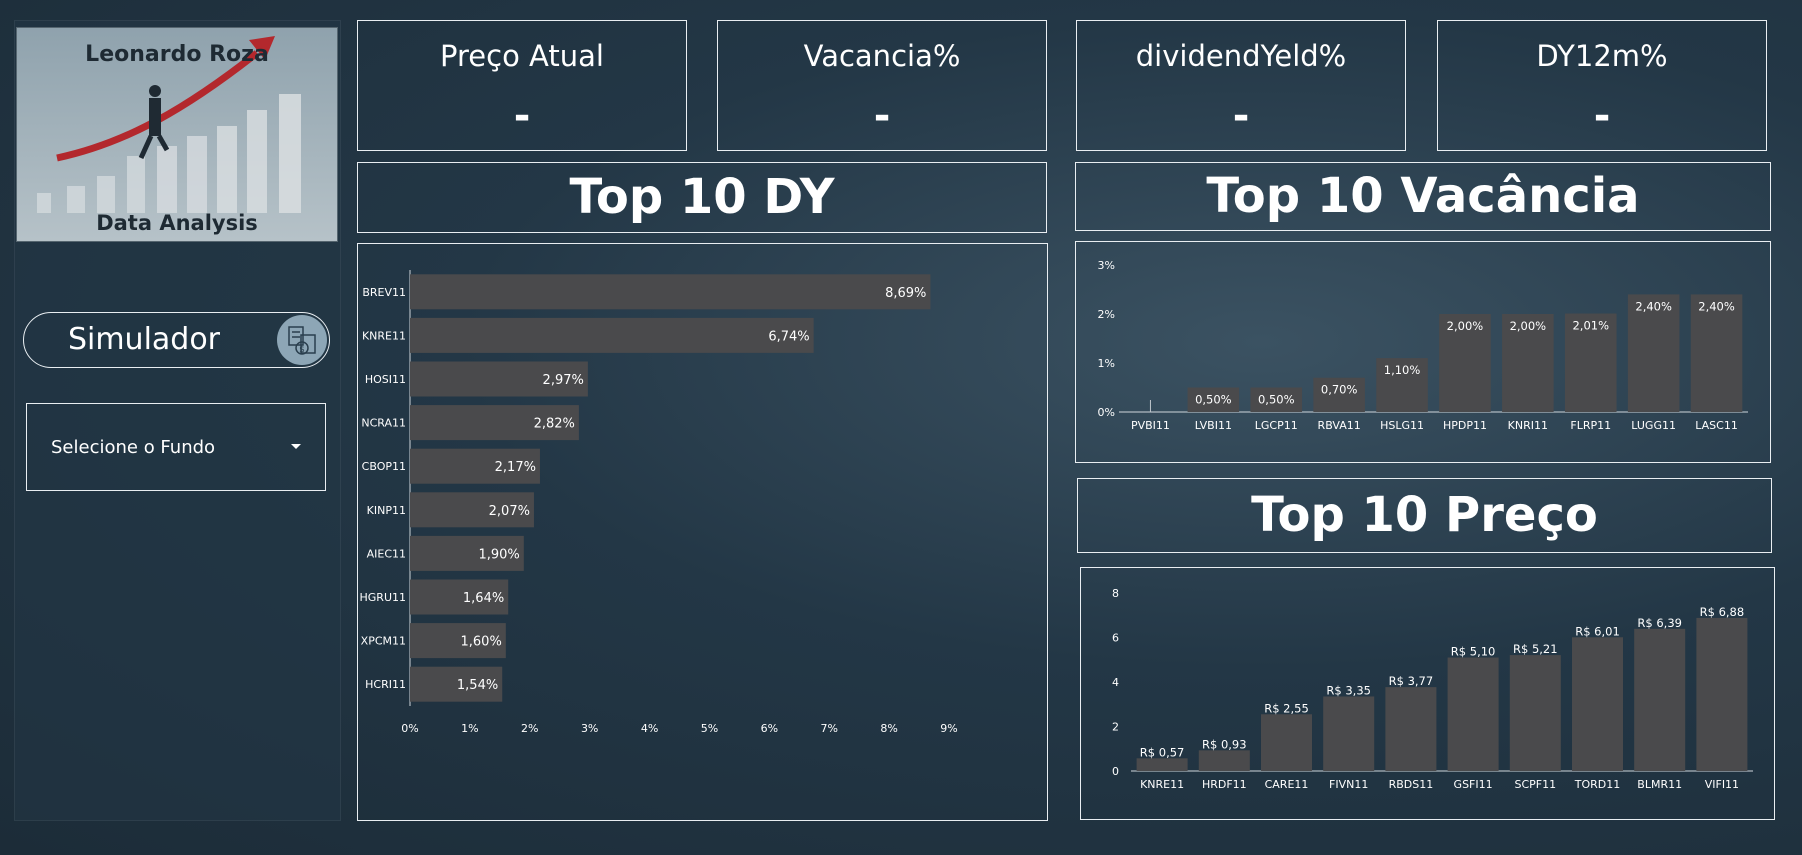 The width and height of the screenshot is (1802, 855). What do you see at coordinates (882, 56) in the screenshot?
I see `kpi-label: Vacancia%` at bounding box center [882, 56].